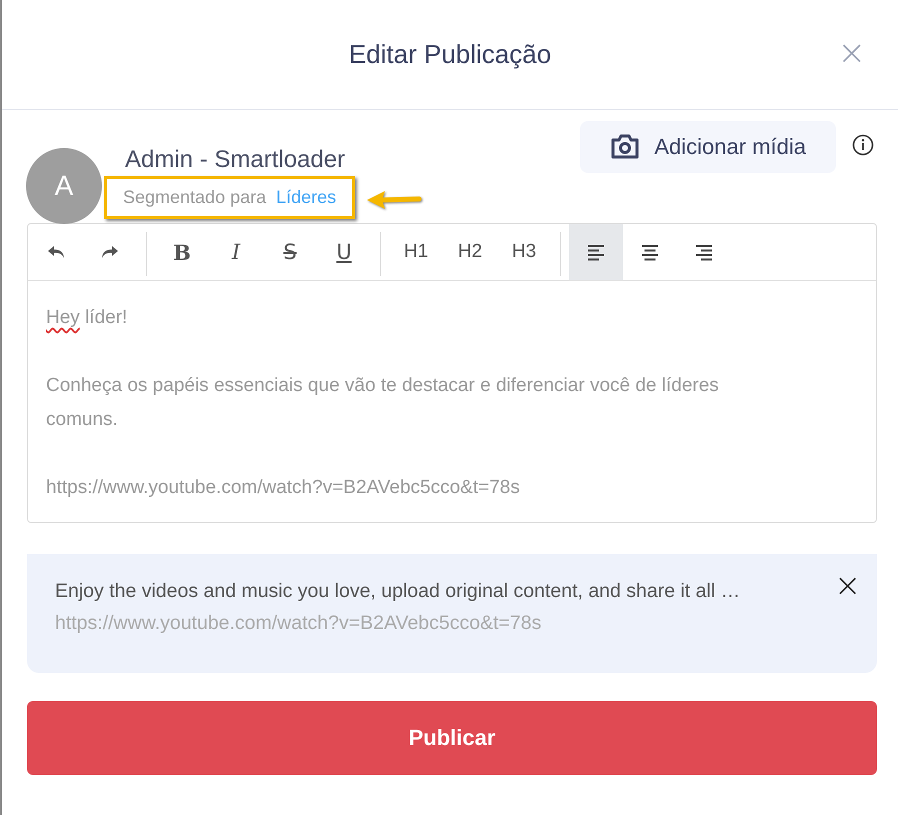  Describe the element at coordinates (470, 252) in the screenshot. I see `heading-button: H2` at that location.